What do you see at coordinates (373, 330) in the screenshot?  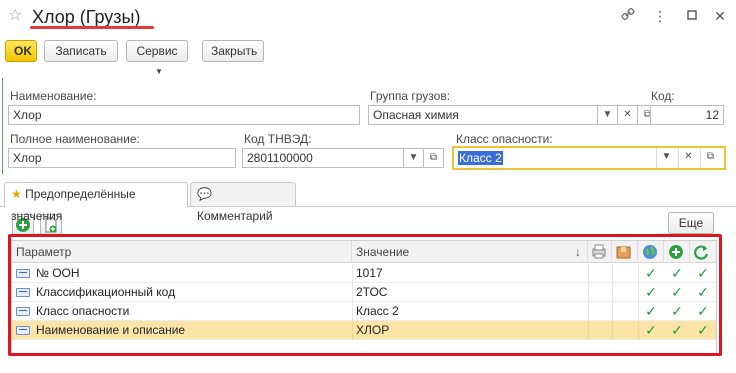 I see `row-value: ХЛОР` at bounding box center [373, 330].